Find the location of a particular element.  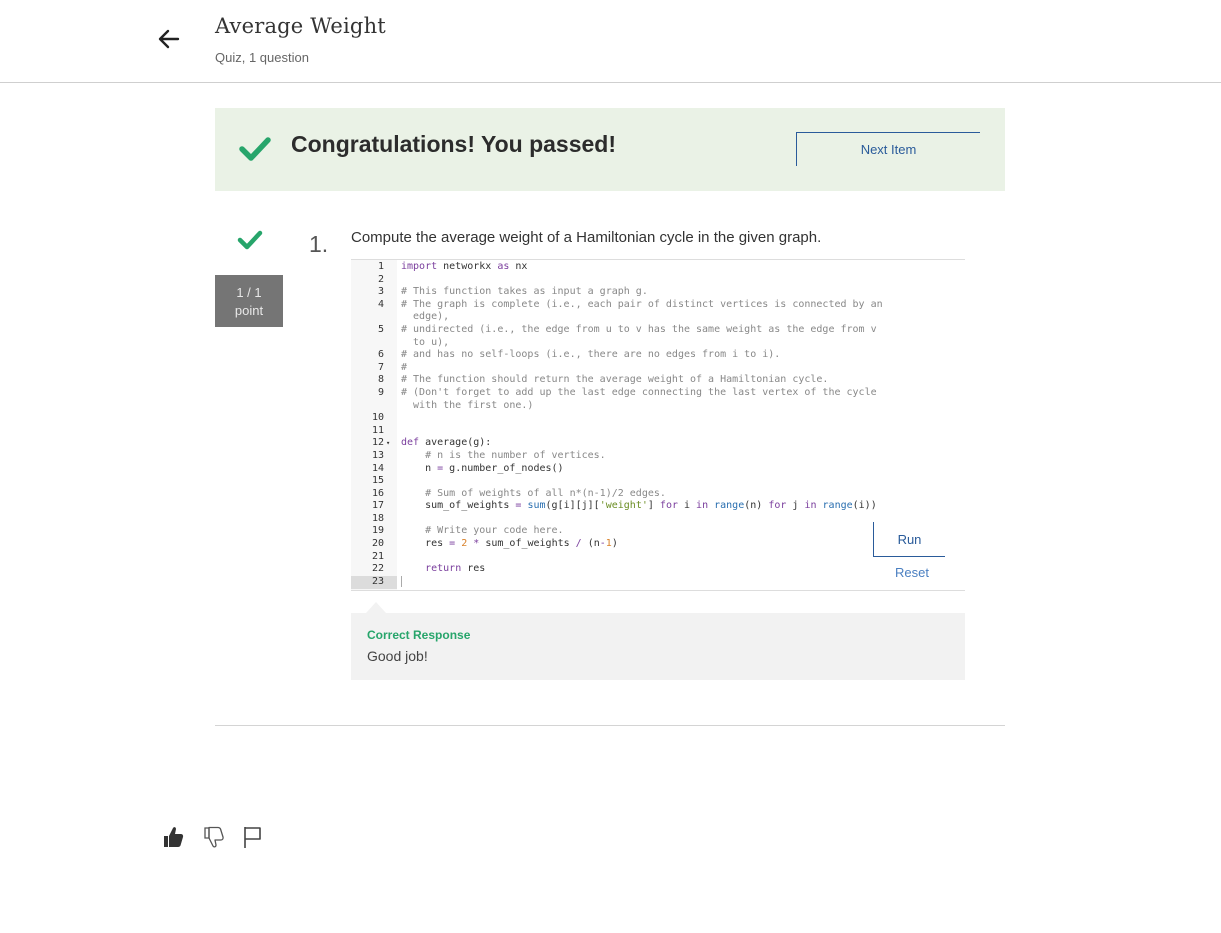

back-button is located at coordinates (169, 39).